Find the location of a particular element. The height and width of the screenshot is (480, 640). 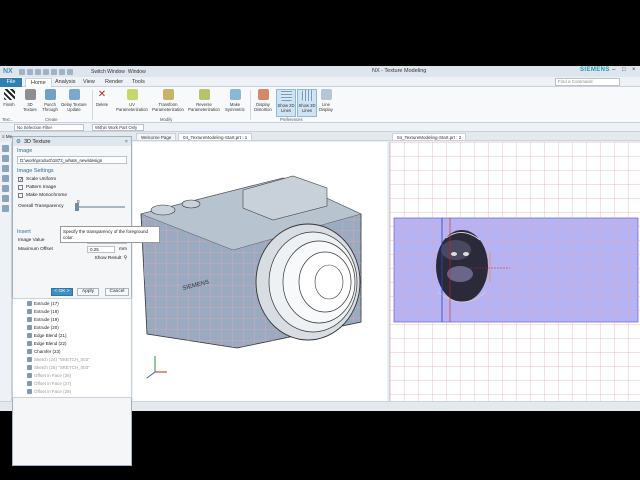

tab-tools: Tools is located at coordinates (138, 82).